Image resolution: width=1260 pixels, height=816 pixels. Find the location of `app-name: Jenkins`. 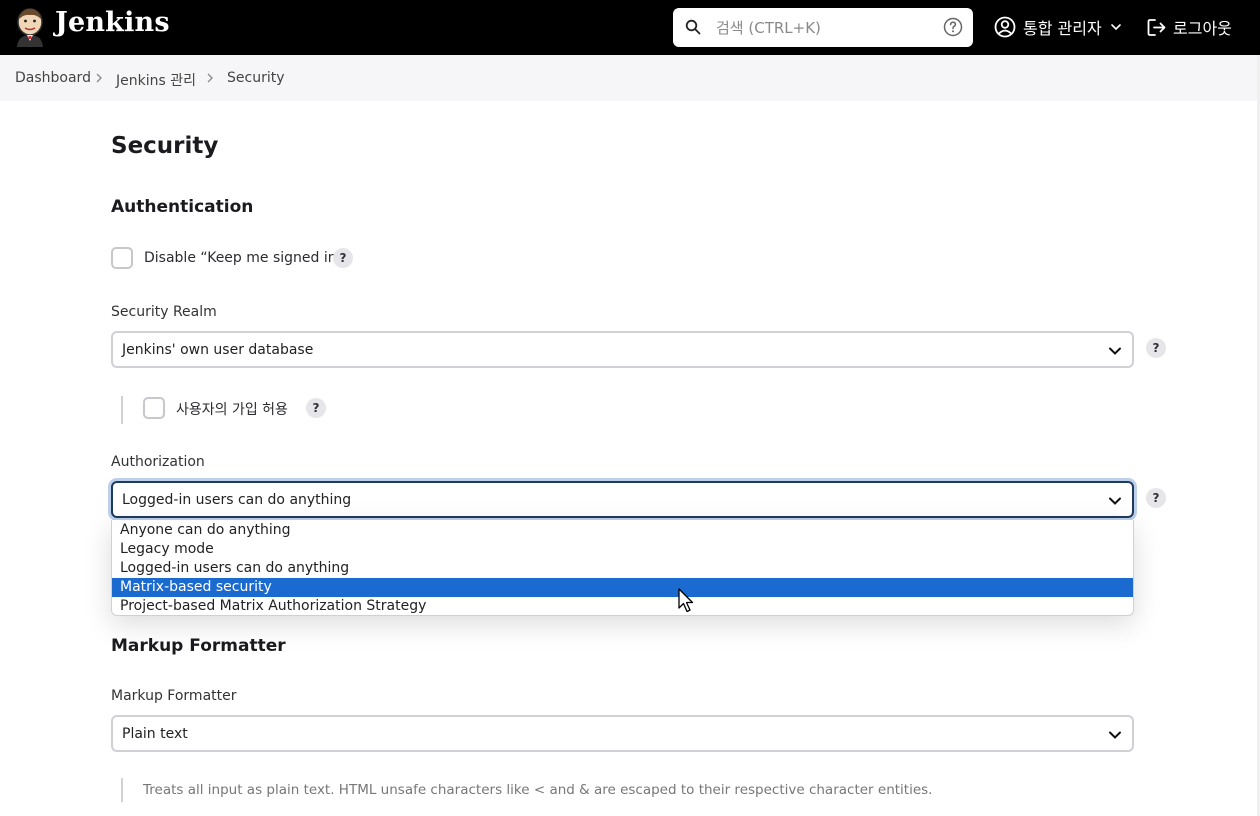

app-name: Jenkins is located at coordinates (112, 22).